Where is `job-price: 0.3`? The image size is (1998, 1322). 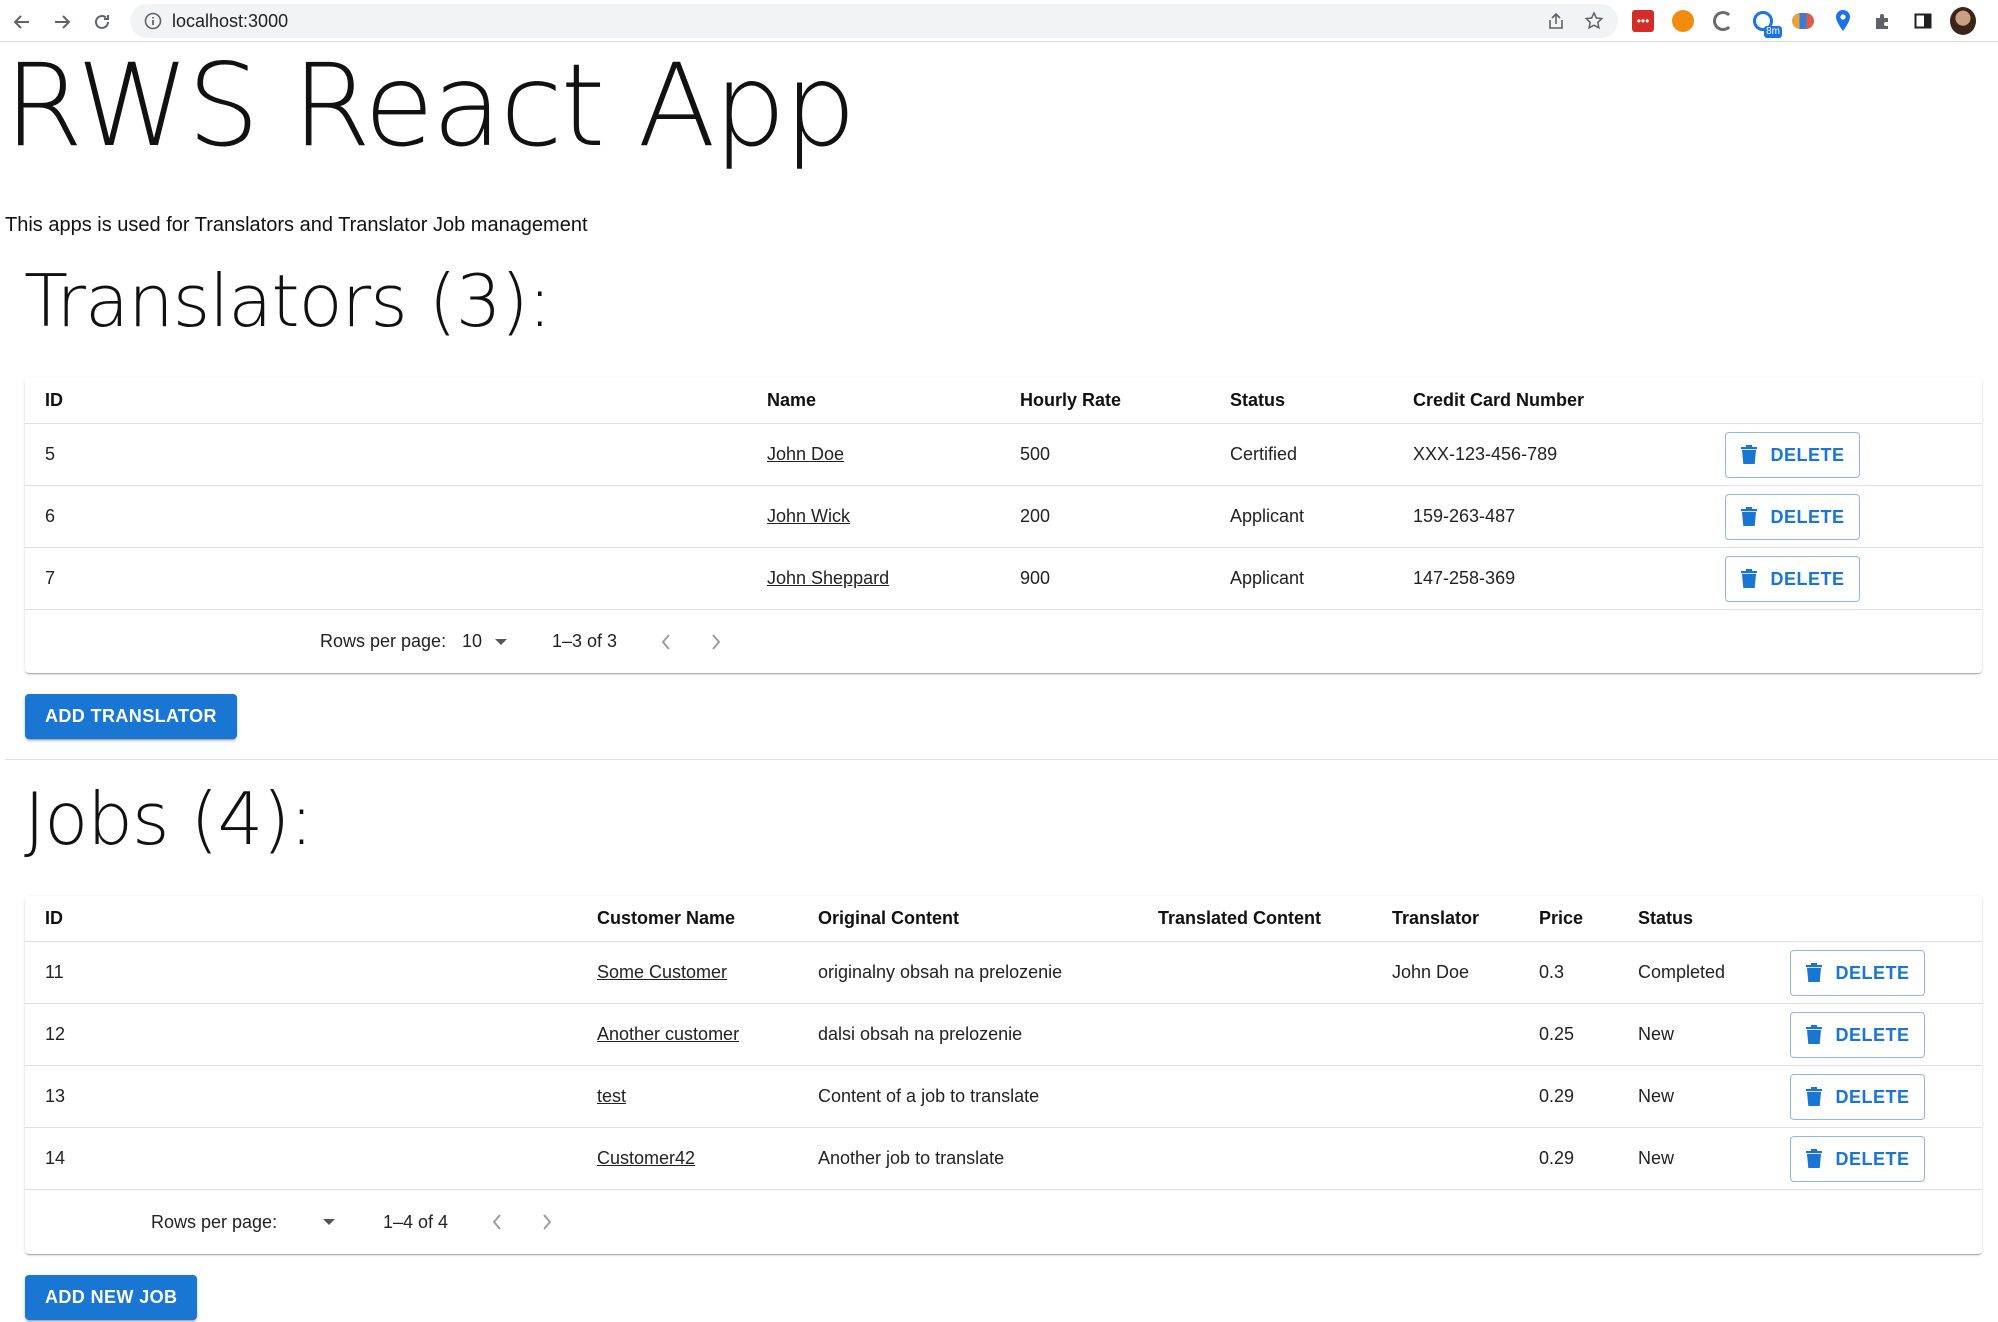 job-price: 0.3 is located at coordinates (1552, 972).